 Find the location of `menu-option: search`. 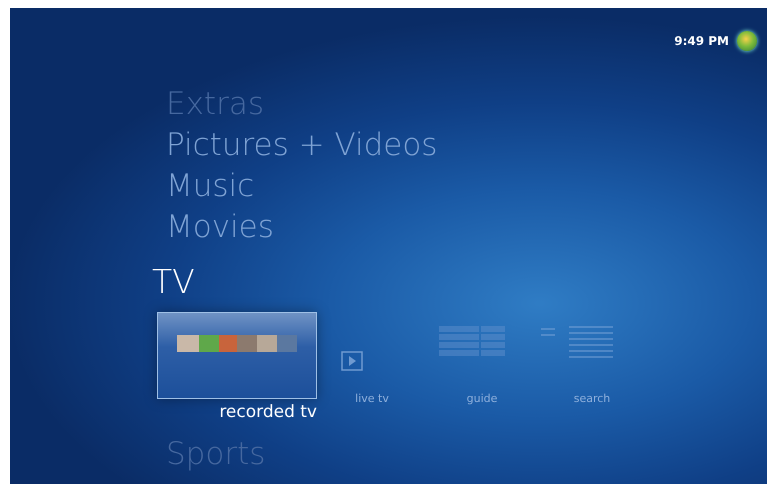

menu-option: search is located at coordinates (592, 398).